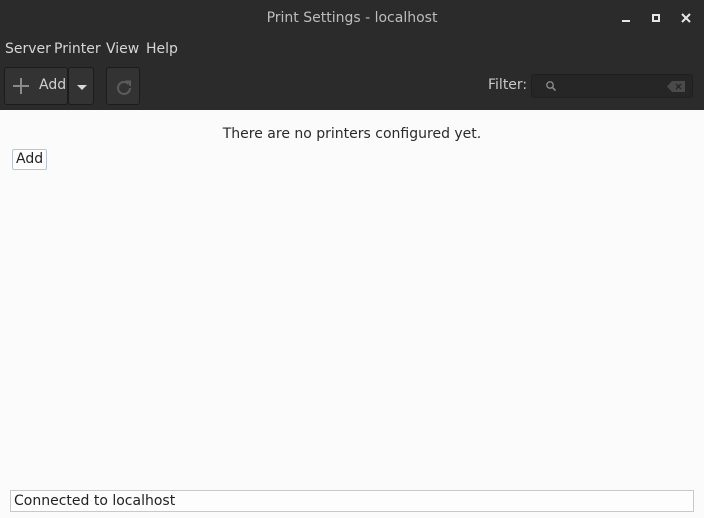 This screenshot has height=518, width=704. What do you see at coordinates (352, 86) in the screenshot?
I see `toolbar: Add Filter:` at bounding box center [352, 86].